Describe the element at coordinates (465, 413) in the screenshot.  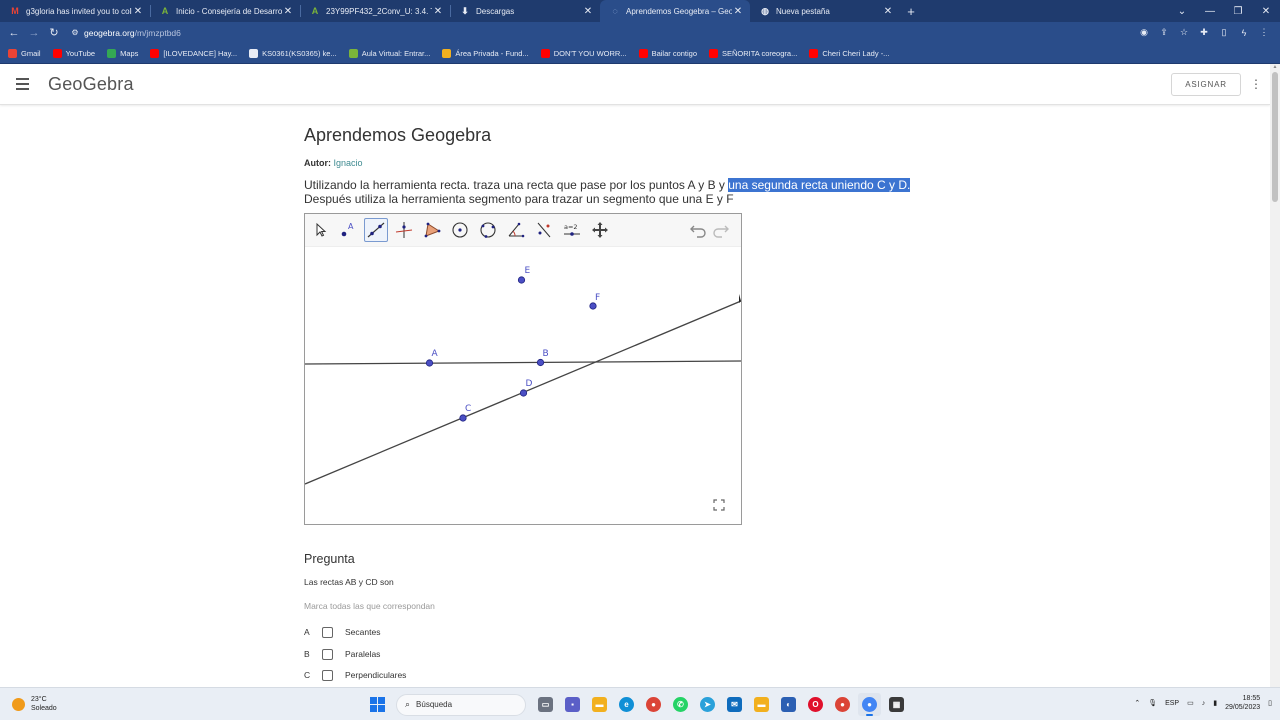
I see `point-c: C` at that location.